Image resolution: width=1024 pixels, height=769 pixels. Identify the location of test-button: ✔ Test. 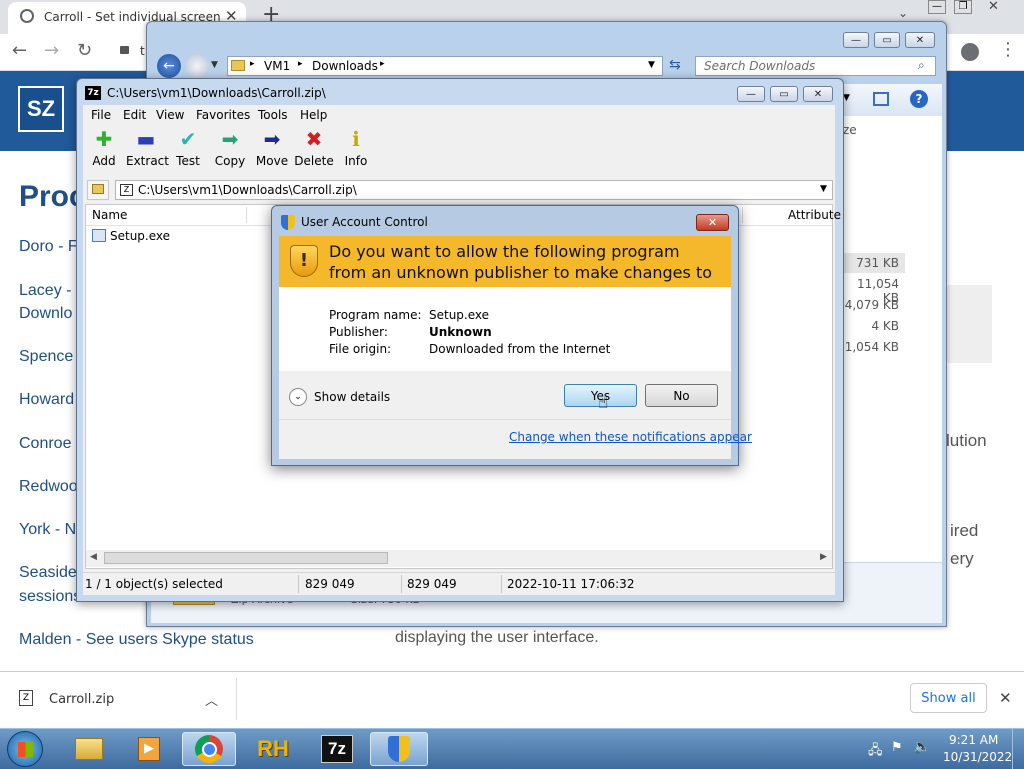
(188, 148).